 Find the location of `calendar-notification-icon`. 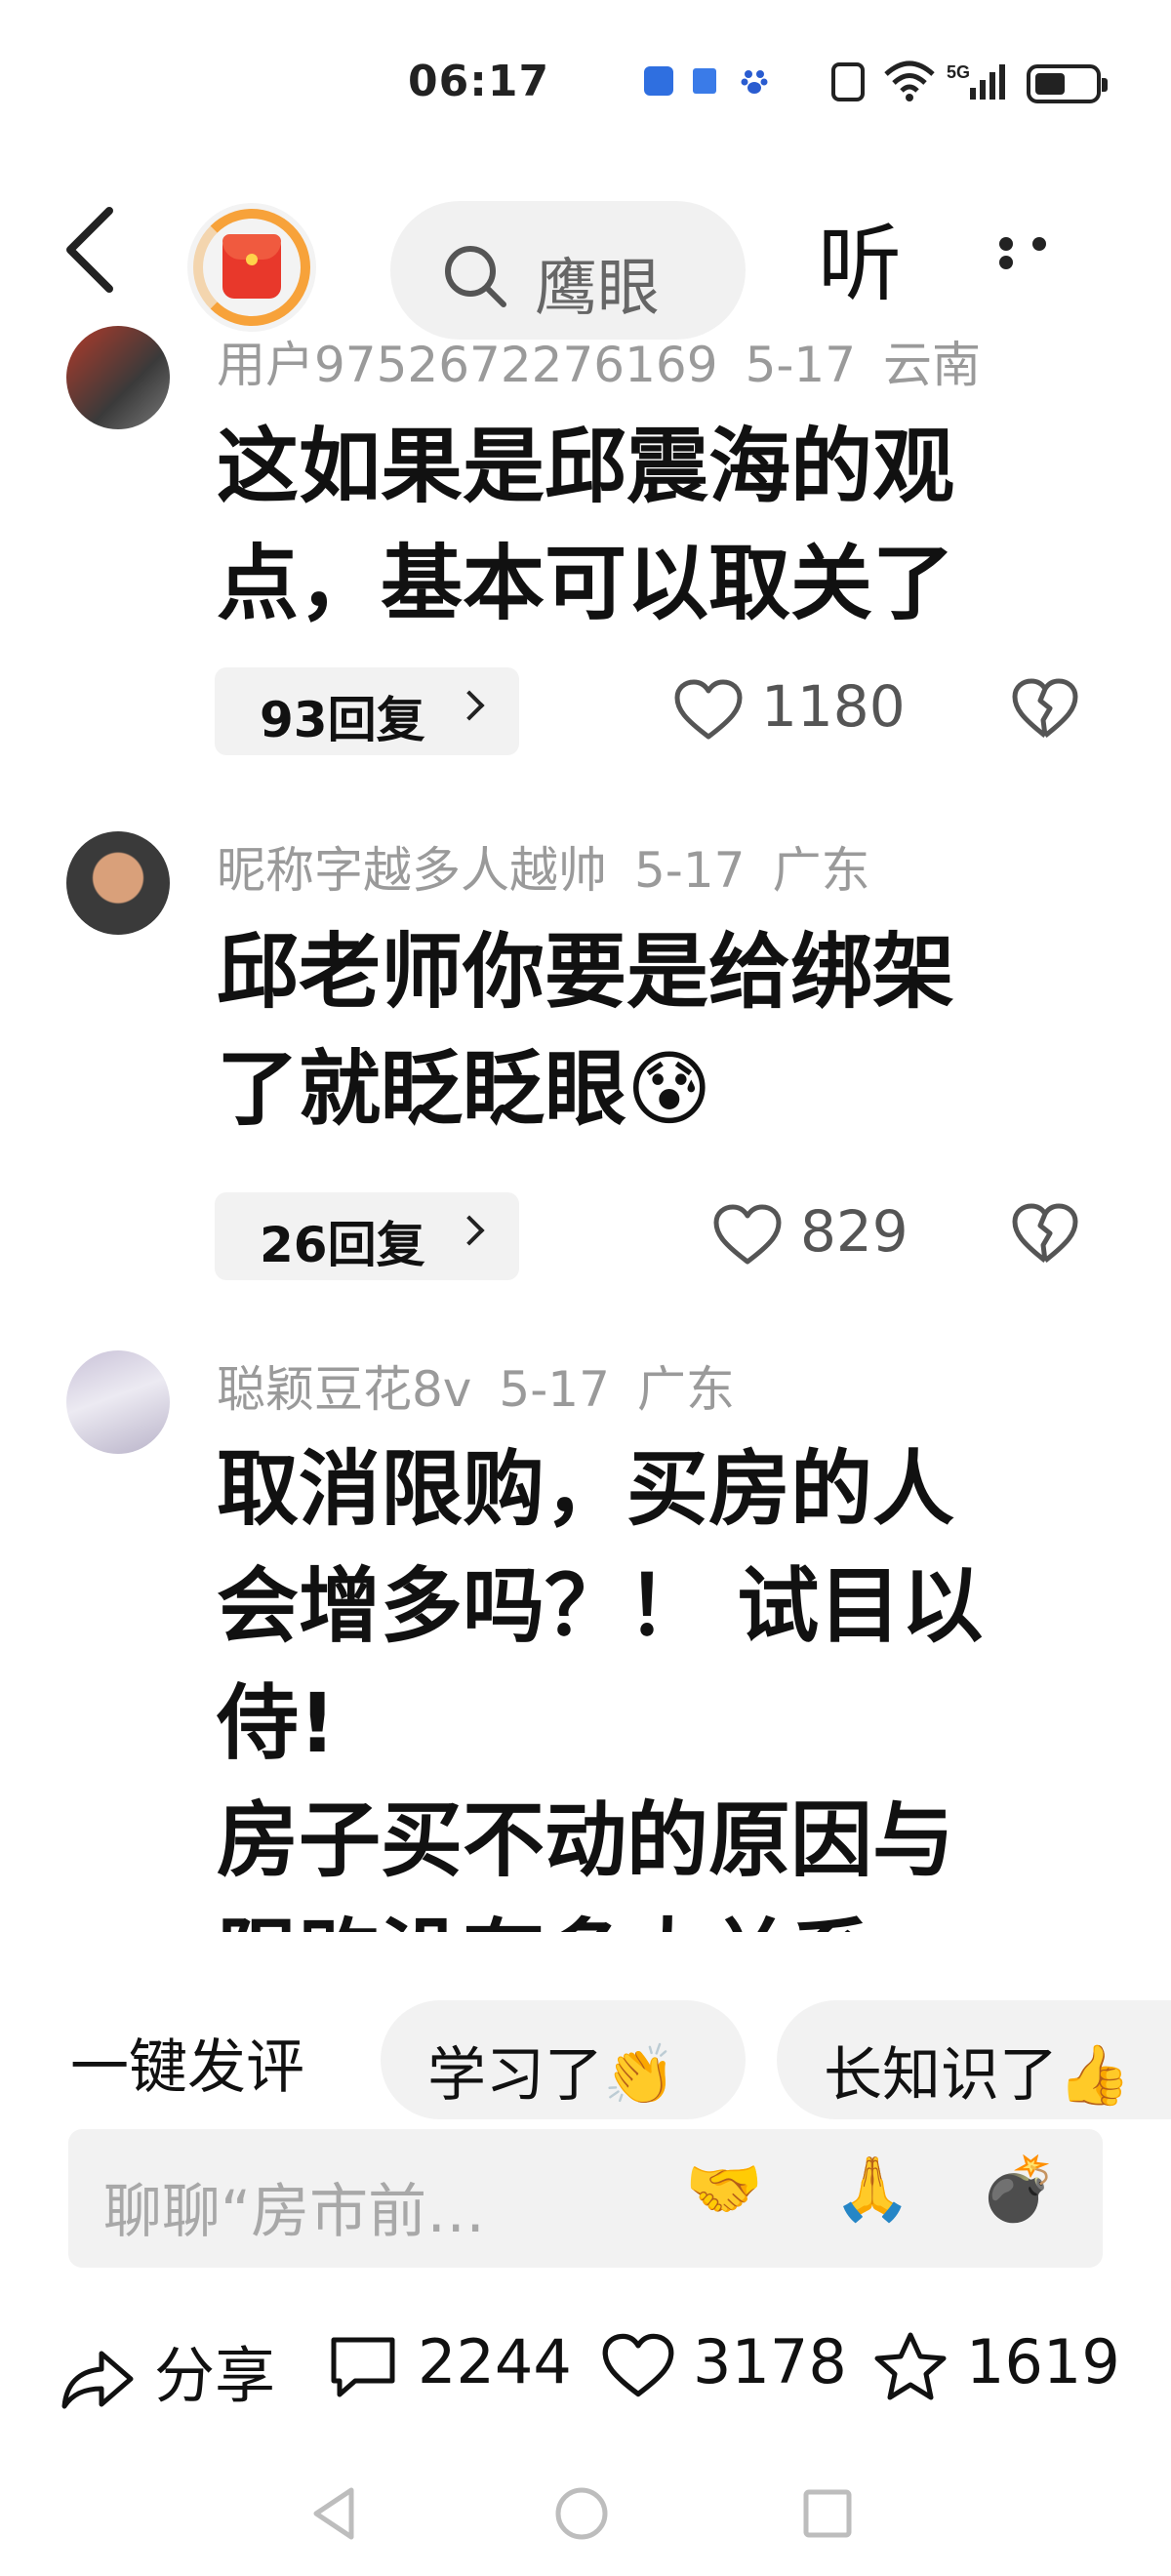

calendar-notification-icon is located at coordinates (704, 81).